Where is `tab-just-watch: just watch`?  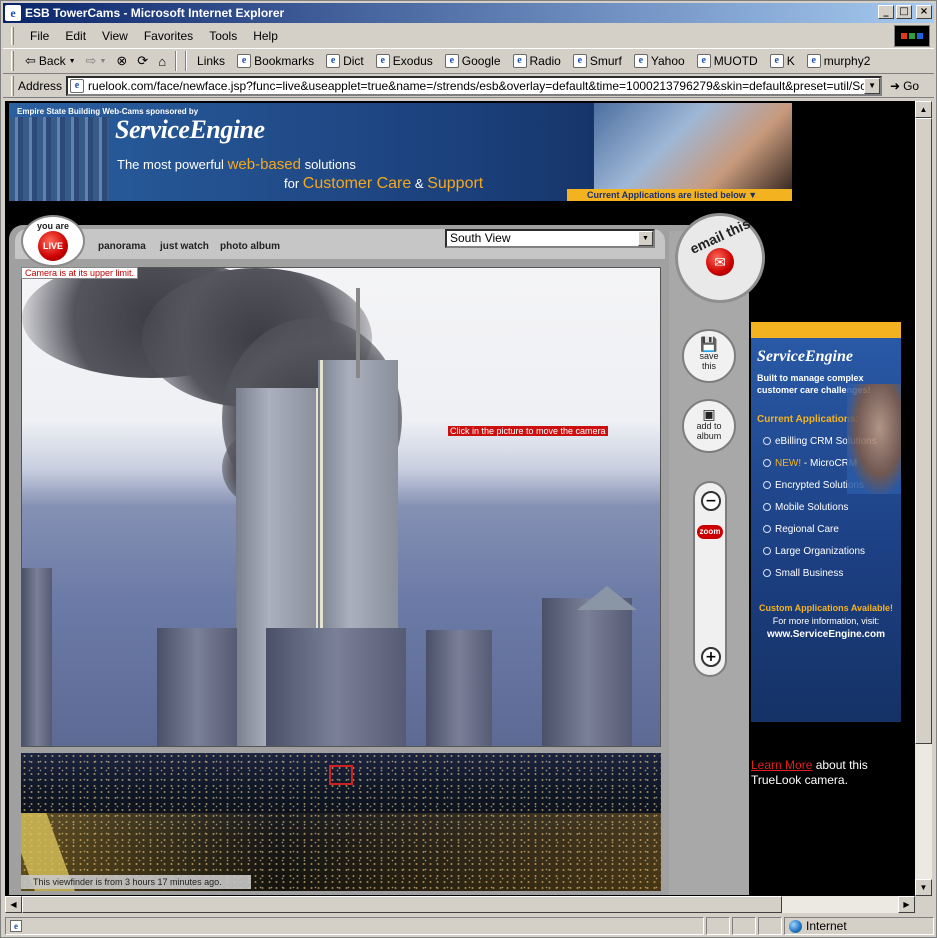
tab-just-watch: just watch is located at coordinates (184, 246).